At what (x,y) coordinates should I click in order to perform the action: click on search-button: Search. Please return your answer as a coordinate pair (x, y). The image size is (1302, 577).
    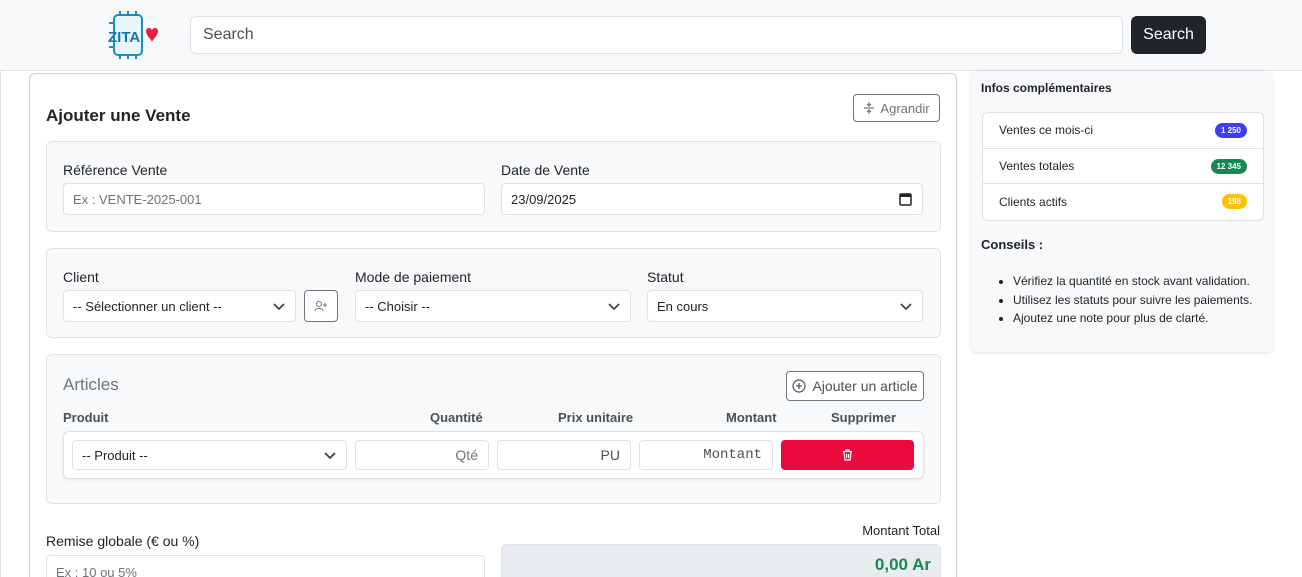
    Looking at the image, I should click on (1168, 35).